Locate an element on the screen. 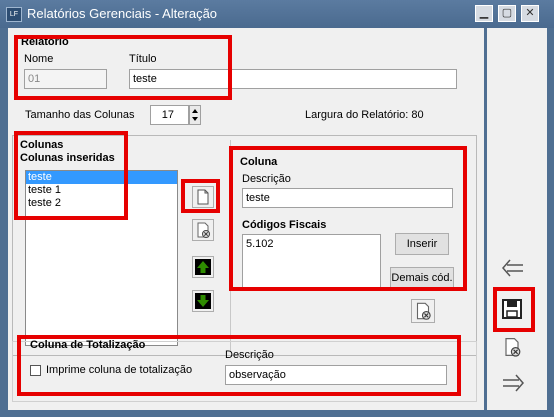 The width and height of the screenshot is (554, 417). highlight-new-button is located at coordinates (200, 196).